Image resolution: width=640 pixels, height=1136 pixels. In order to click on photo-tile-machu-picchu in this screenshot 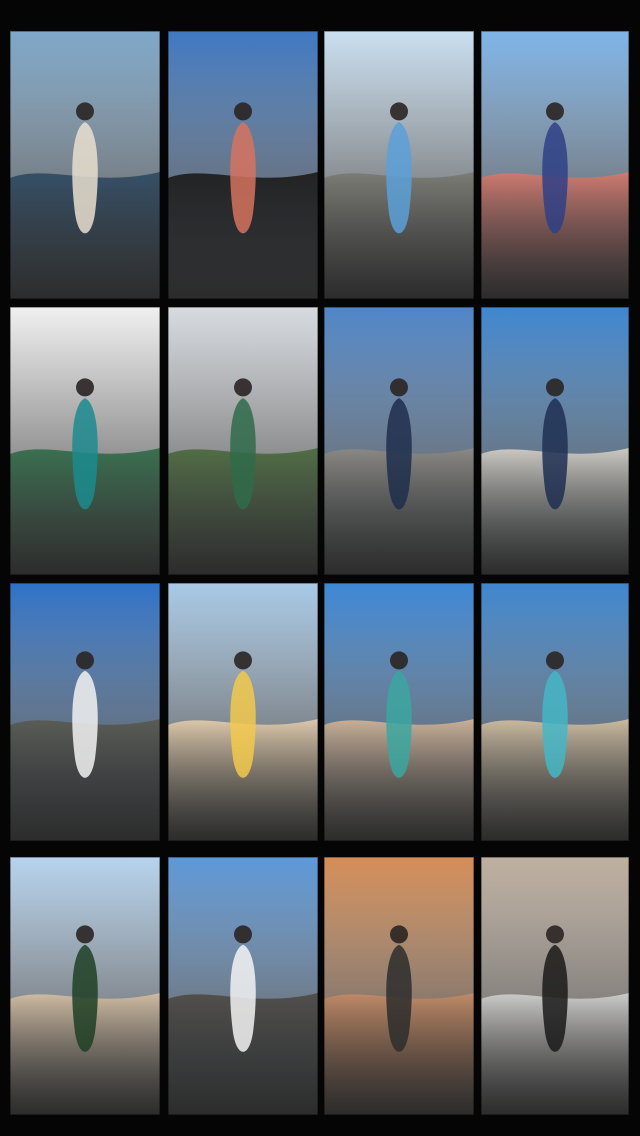, I will do `click(243, 441)`.